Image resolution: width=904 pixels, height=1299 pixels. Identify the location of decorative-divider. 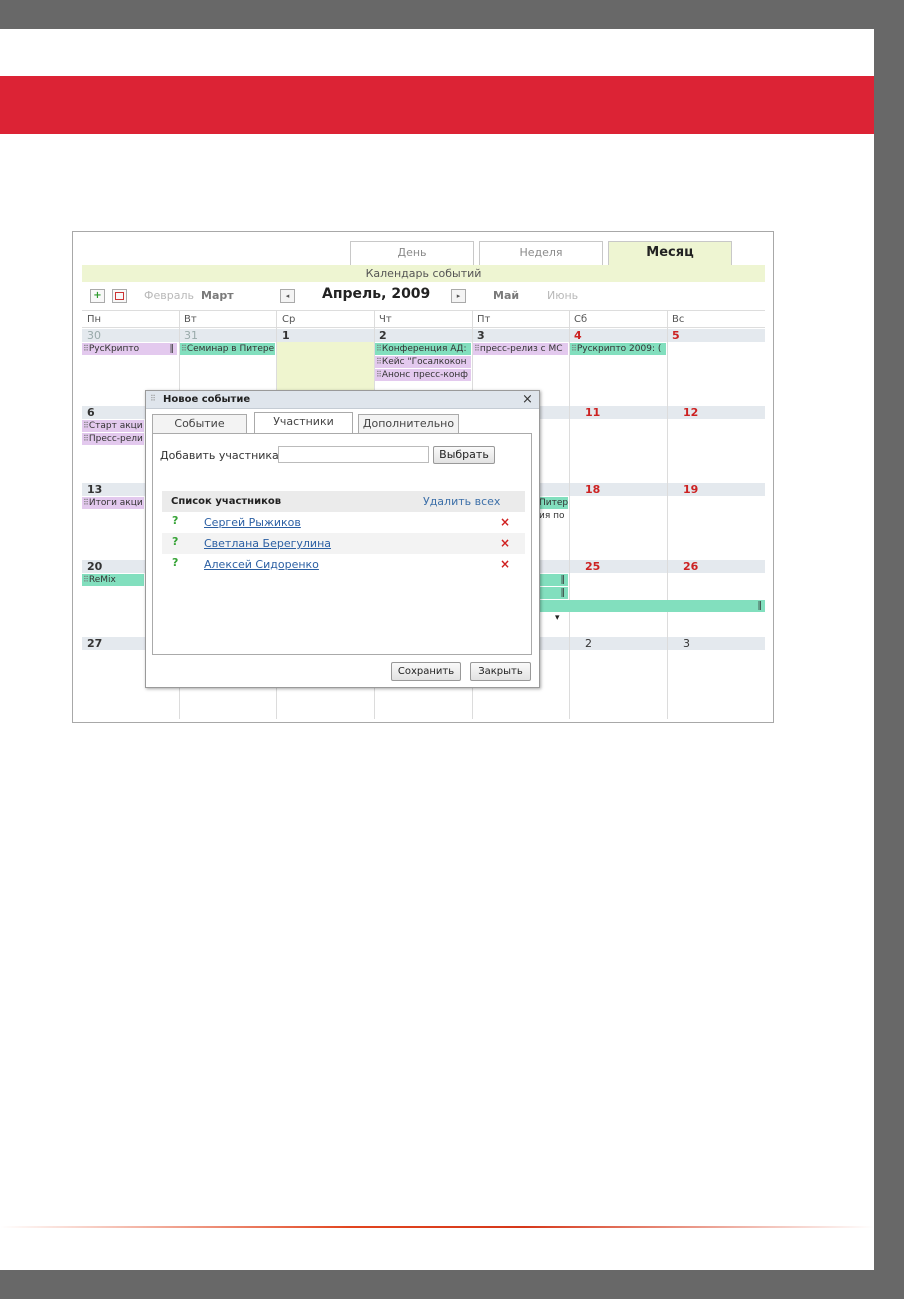
(437, 1227).